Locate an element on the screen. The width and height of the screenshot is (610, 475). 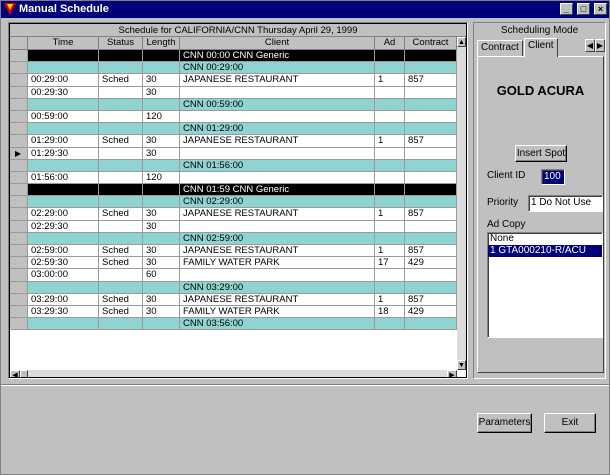
table-row: CNN 02:59:00 is located at coordinates (233, 238).